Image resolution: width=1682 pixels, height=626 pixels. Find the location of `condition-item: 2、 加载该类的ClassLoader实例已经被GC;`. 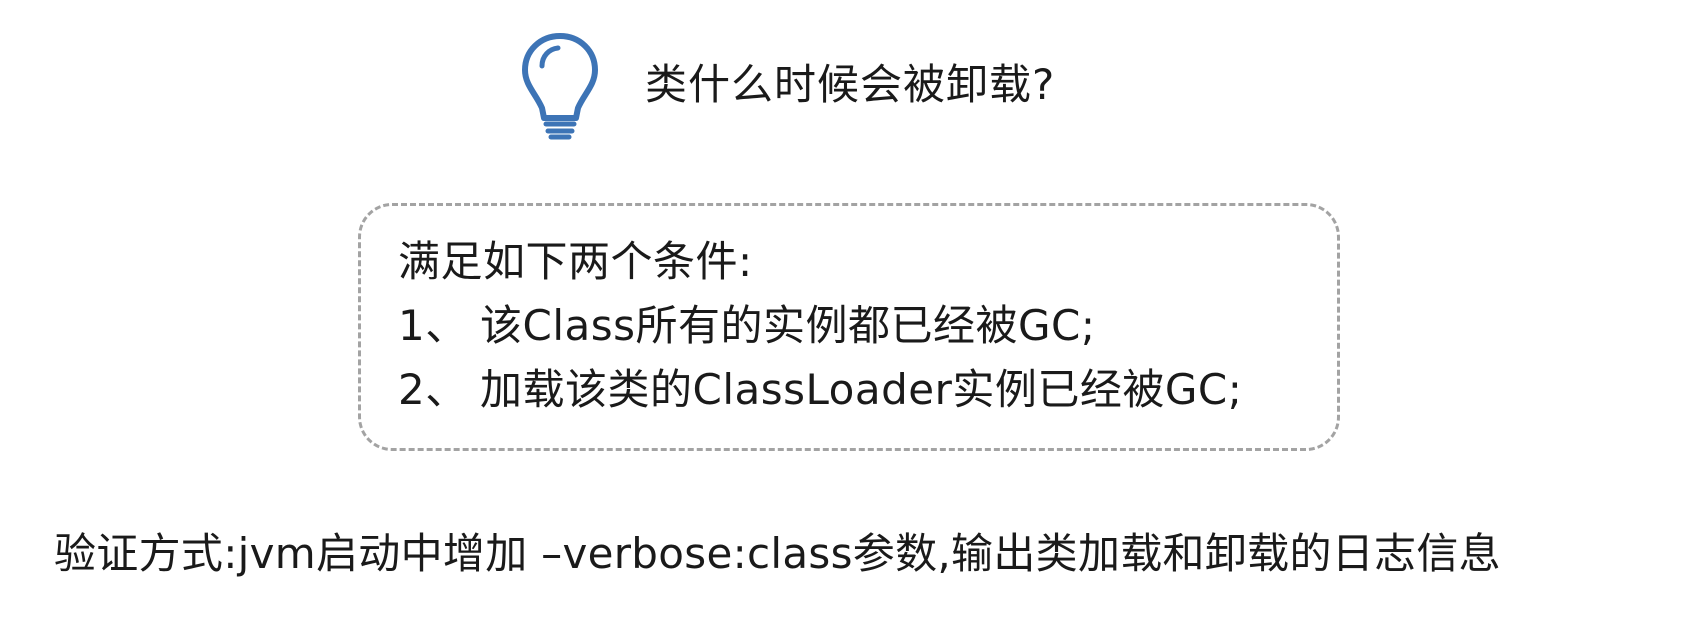

condition-item: 2、 加载该类的ClassLoader实例已经被GC; is located at coordinates (867, 390).